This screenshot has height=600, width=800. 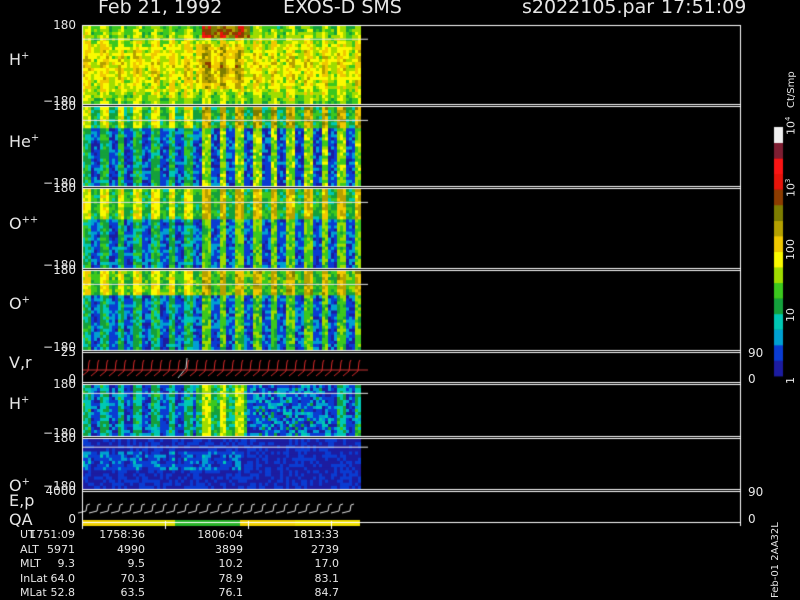 What do you see at coordinates (131, 549) in the screenshot?
I see `table-value: 4990` at bounding box center [131, 549].